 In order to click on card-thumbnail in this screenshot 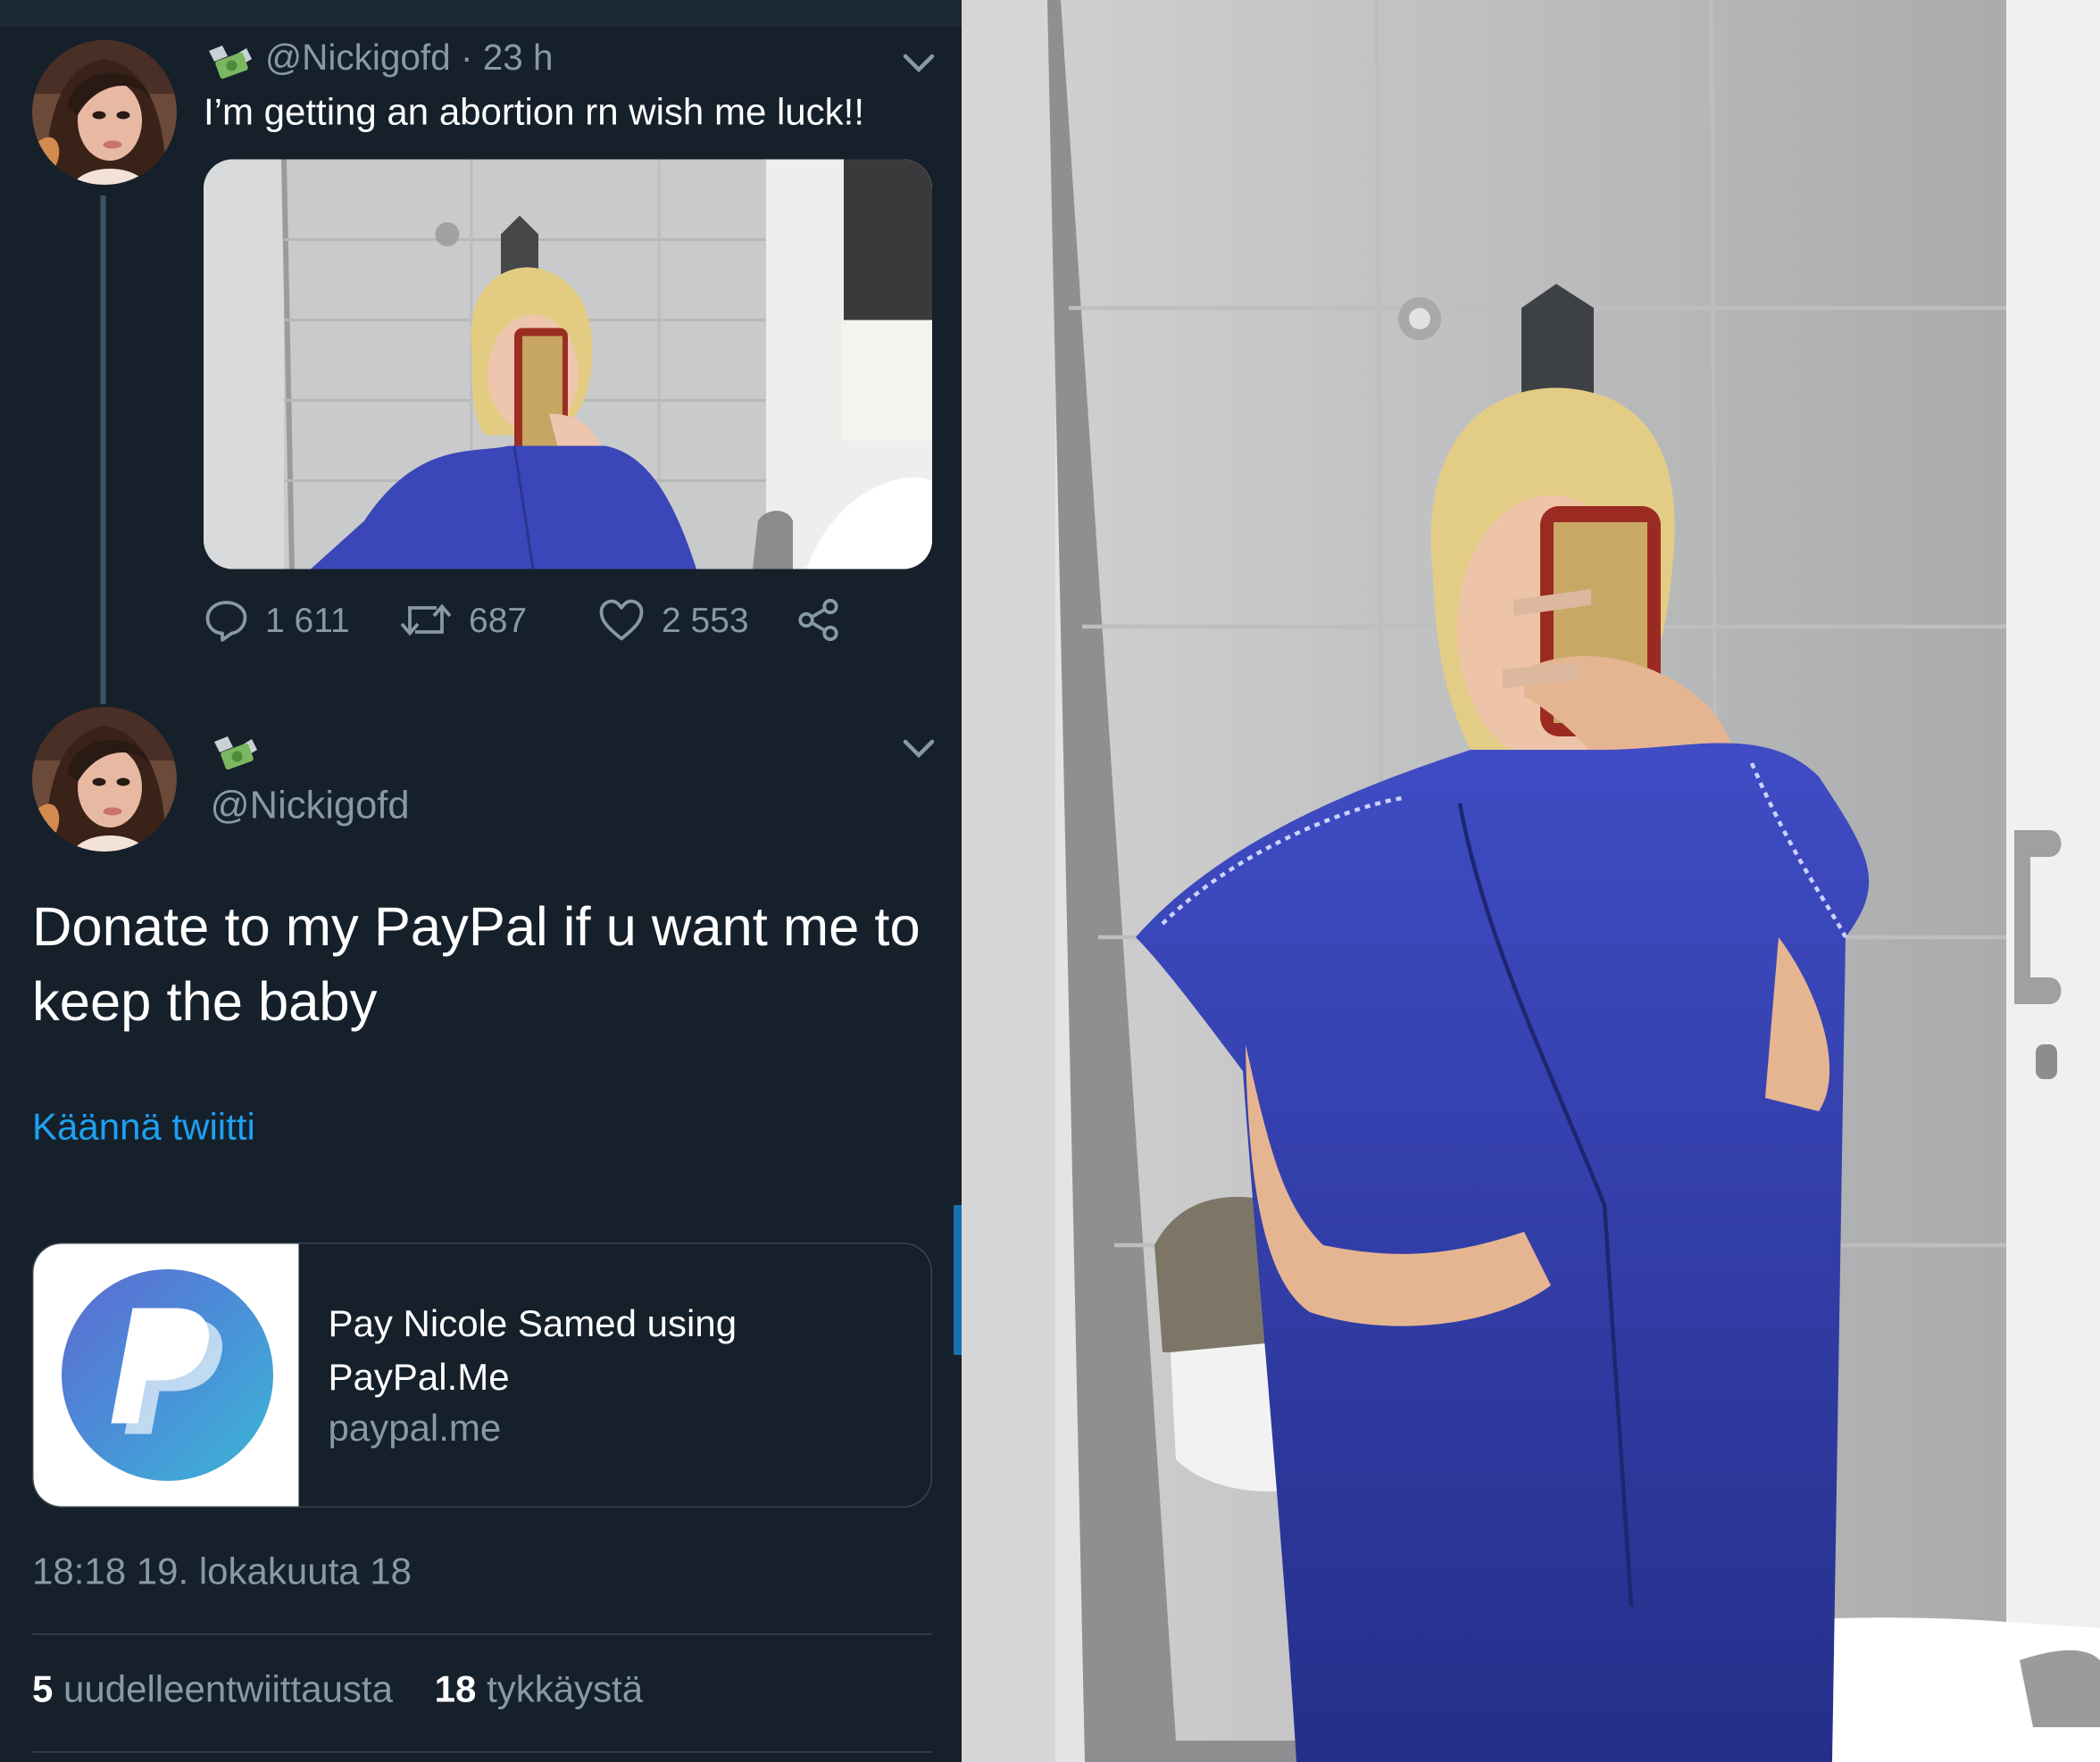, I will do `click(166, 1375)`.